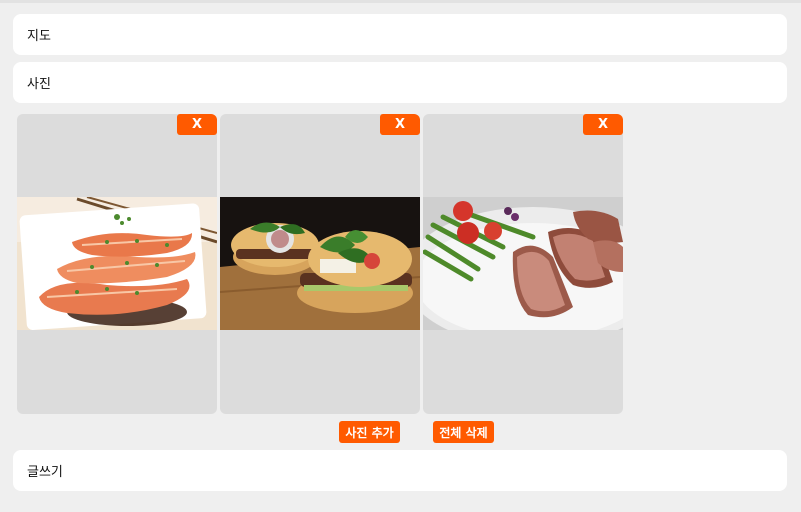  I want to click on photo-actions: 사진 추가 전체 삭제, so click(400, 432).